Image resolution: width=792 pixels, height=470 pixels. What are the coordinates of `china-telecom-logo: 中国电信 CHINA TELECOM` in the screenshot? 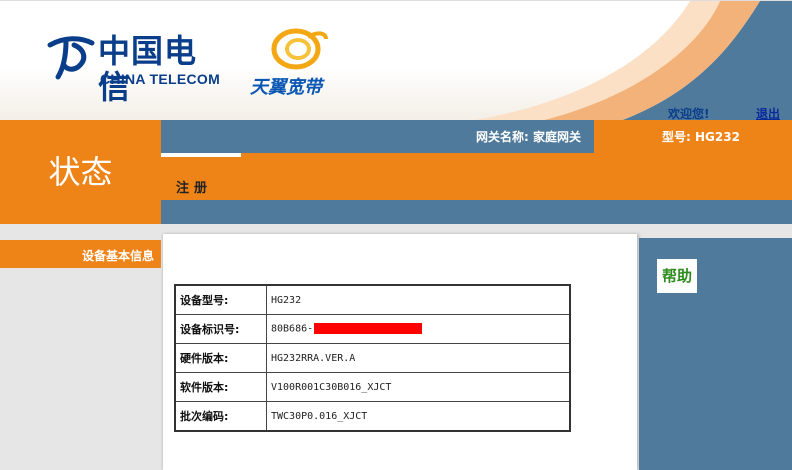 It's located at (134, 68).